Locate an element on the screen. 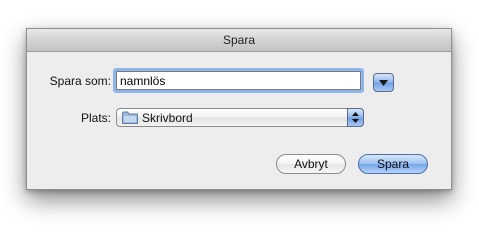 The image size is (479, 240). location-value: Skrivbord is located at coordinates (167, 117).